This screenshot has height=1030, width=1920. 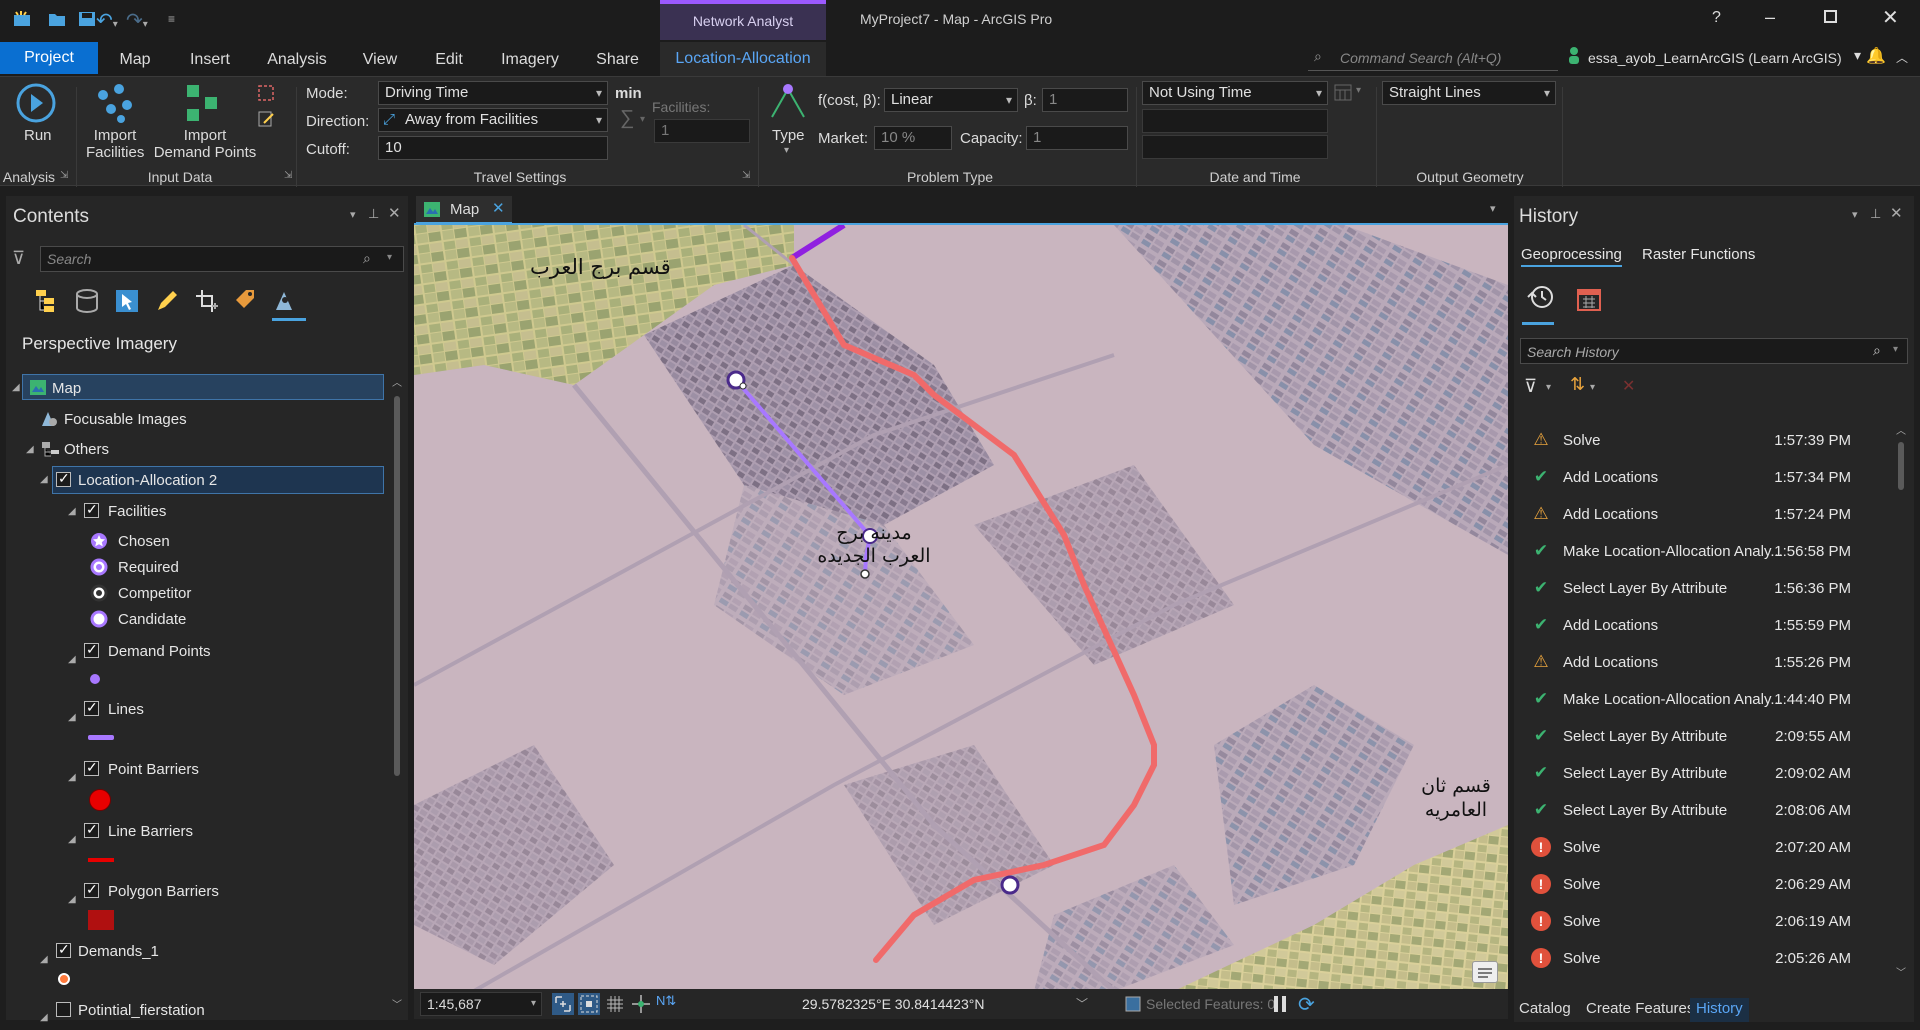 I want to click on polygon-barriers-checkbox, so click(x=91, y=889).